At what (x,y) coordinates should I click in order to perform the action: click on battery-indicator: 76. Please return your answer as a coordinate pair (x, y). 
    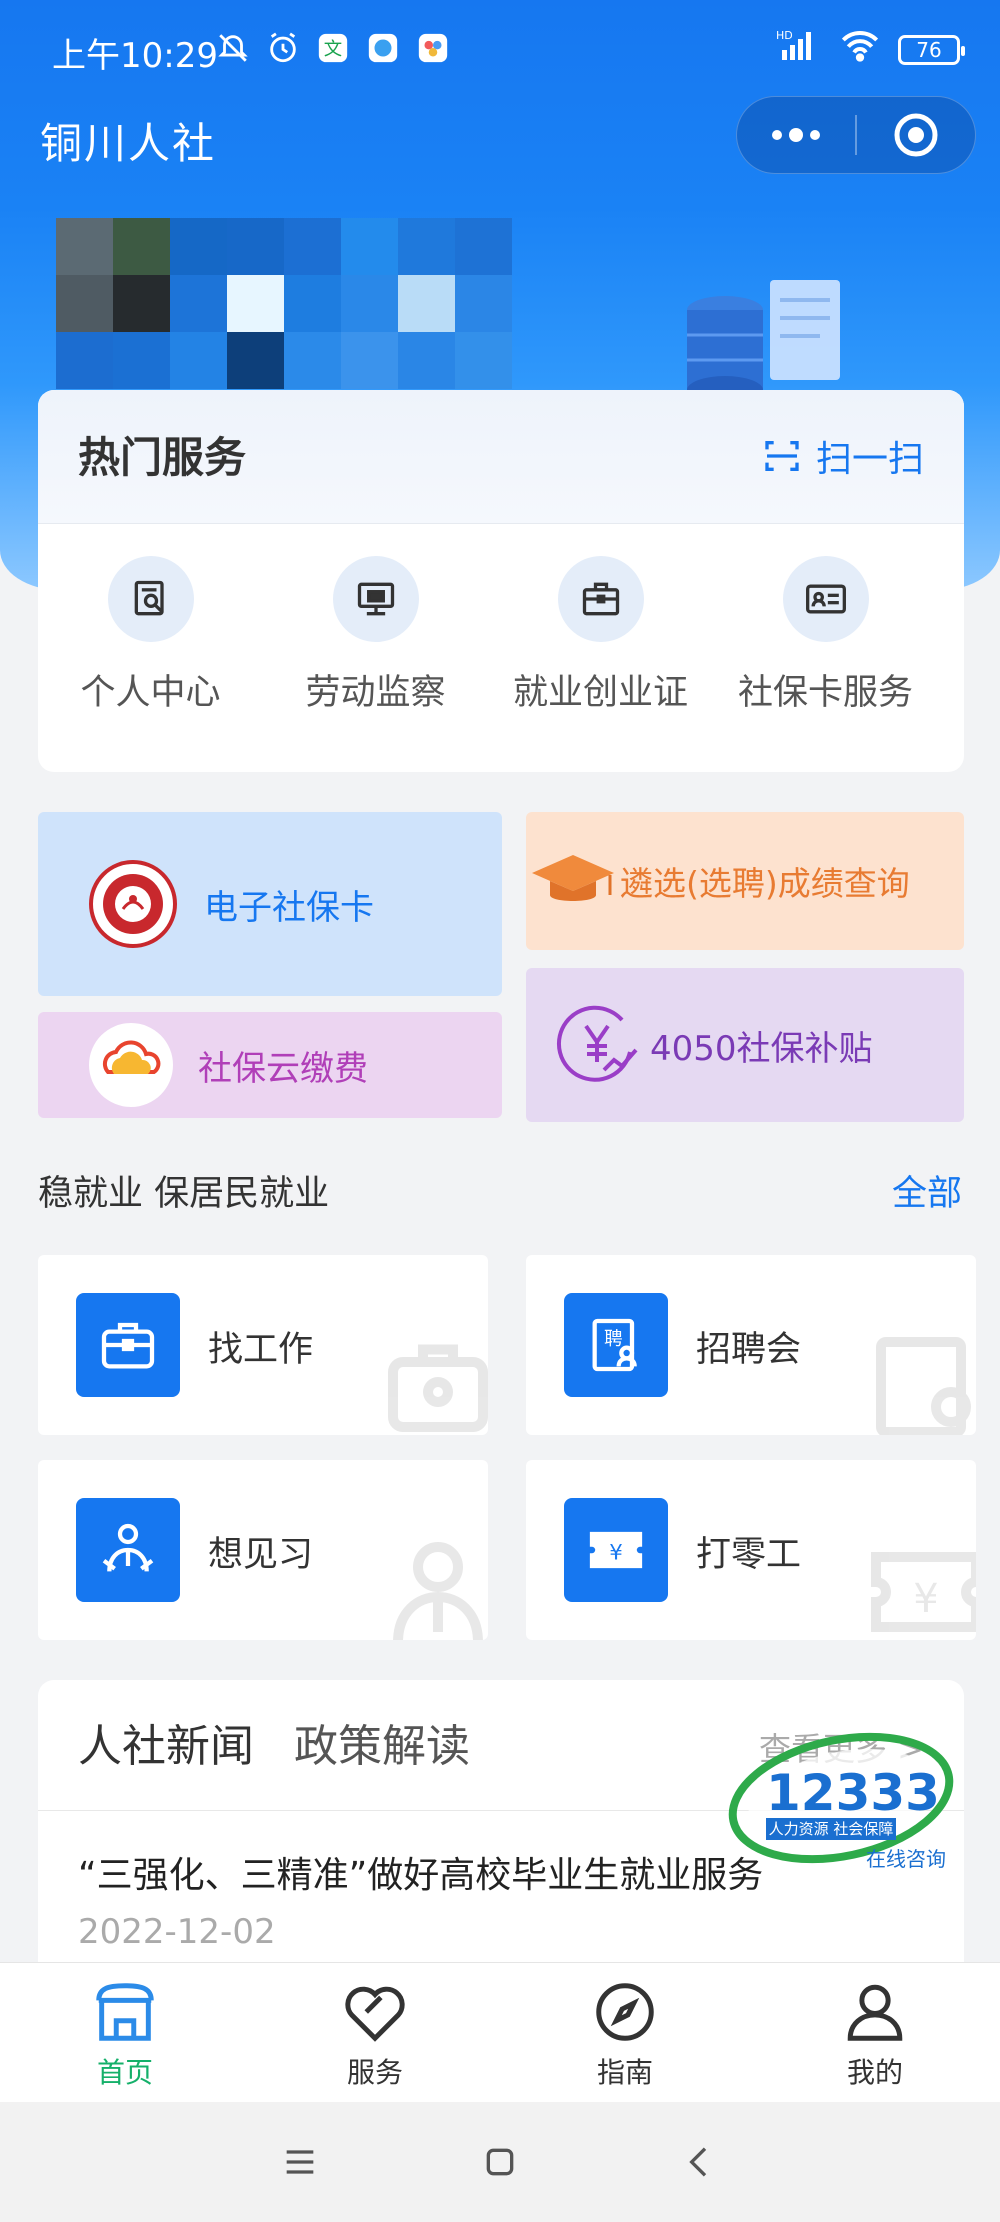
    Looking at the image, I should click on (931, 49).